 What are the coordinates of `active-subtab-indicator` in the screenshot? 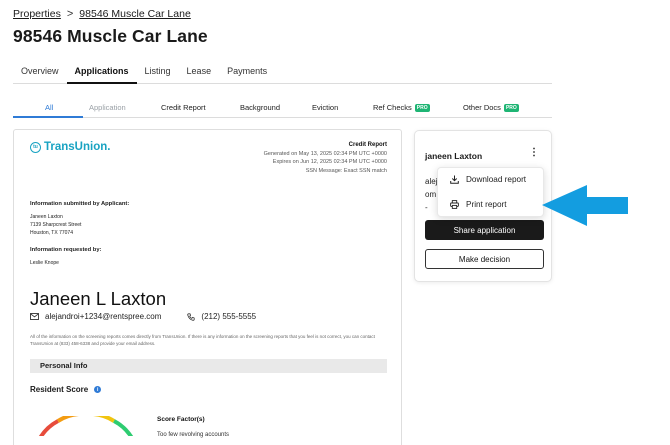 It's located at (48, 117).